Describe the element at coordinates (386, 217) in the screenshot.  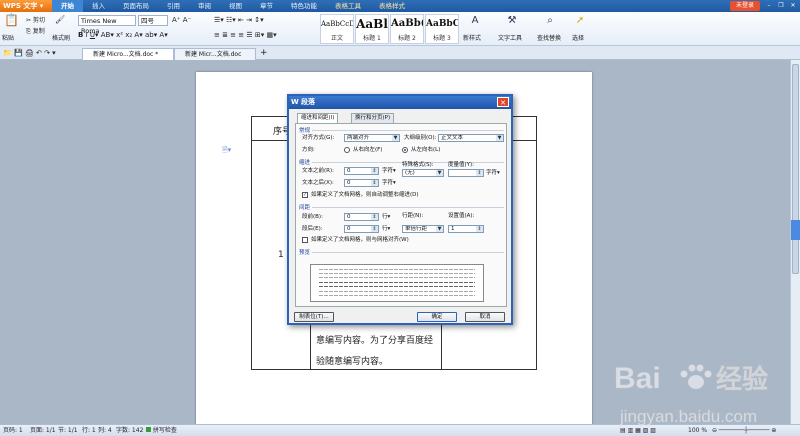
I see `space-before-unit: 行▾` at that location.